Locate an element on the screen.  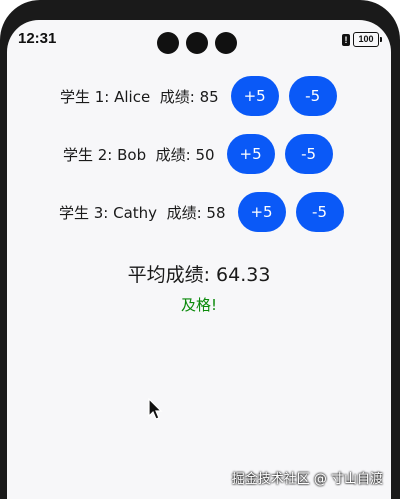
status-icons: ! 100 is located at coordinates (362, 39).